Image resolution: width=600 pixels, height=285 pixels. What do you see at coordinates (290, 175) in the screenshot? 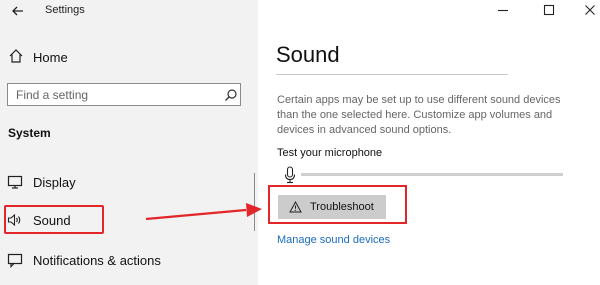
I see `microphone-icon` at bounding box center [290, 175].